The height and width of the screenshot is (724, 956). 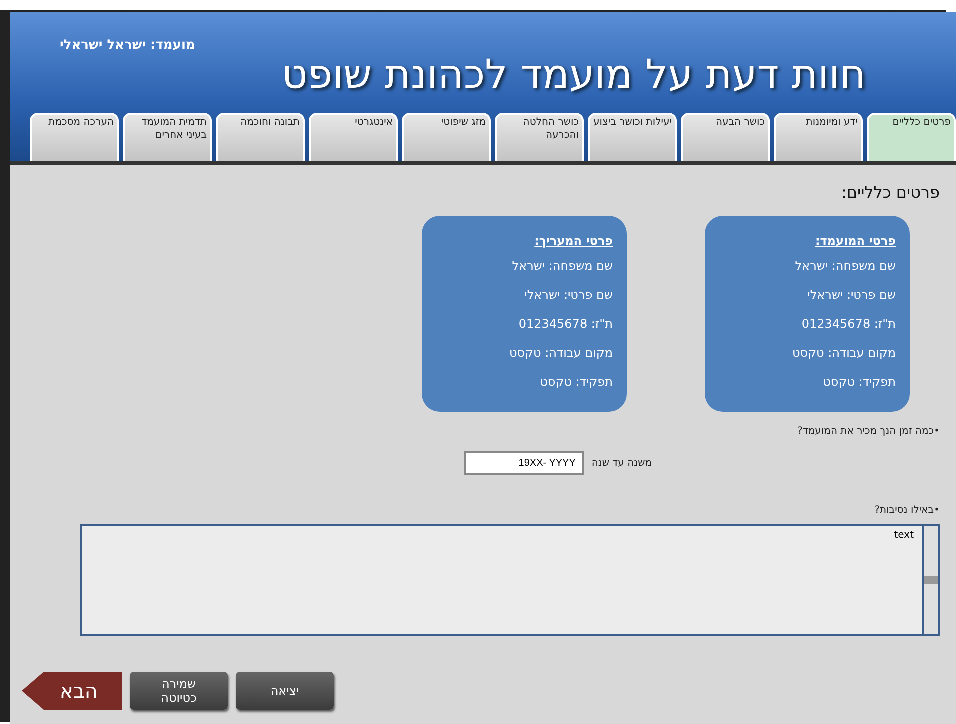 What do you see at coordinates (128, 45) in the screenshot?
I see `candidate-name: מועמד: ישראל ישראלי` at bounding box center [128, 45].